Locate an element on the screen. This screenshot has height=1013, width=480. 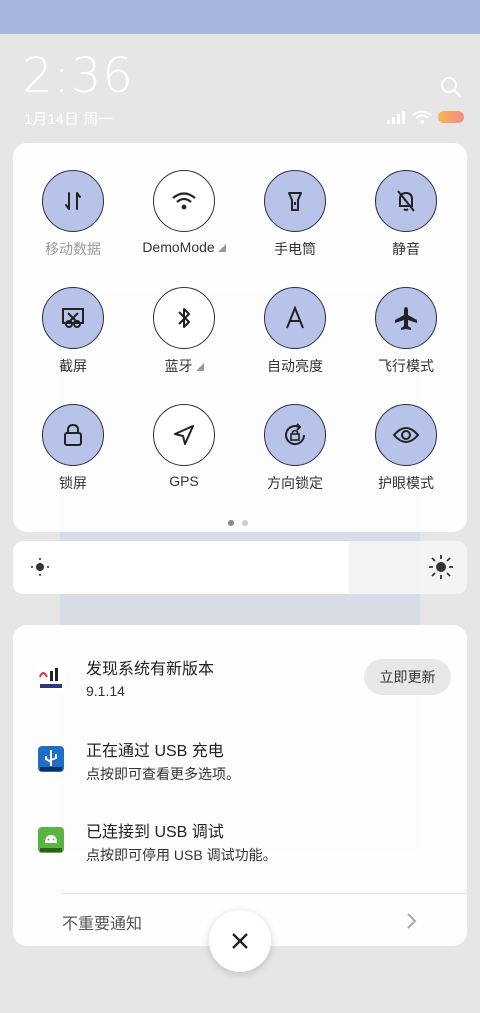
eye-icon is located at coordinates (406, 435).